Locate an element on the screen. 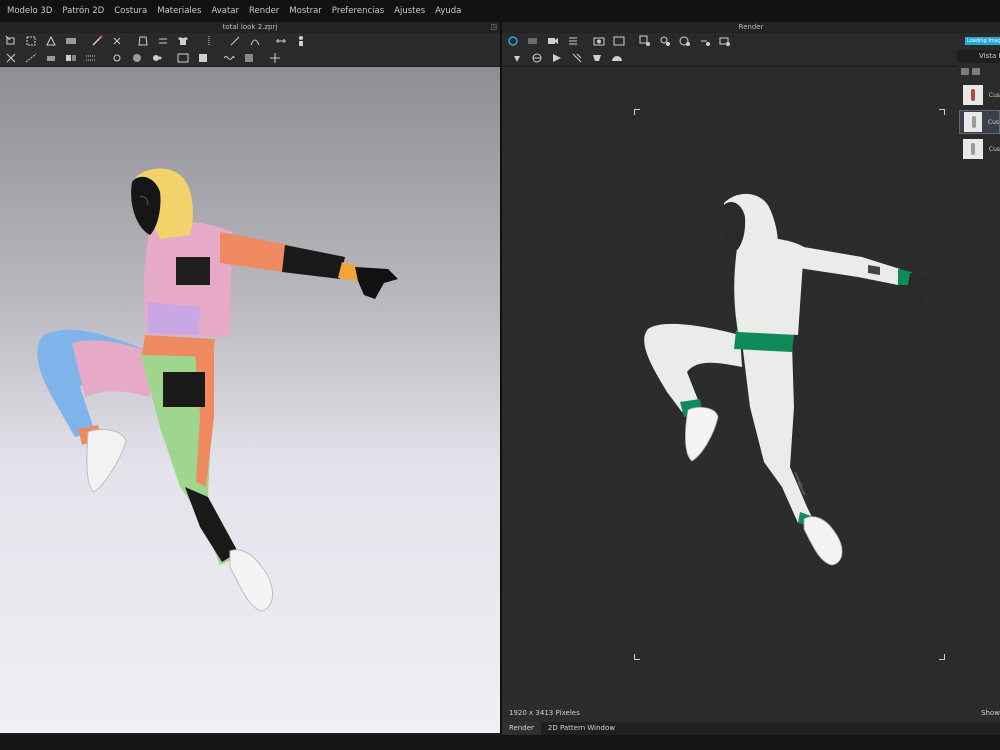  move-icon is located at coordinates (275, 58).